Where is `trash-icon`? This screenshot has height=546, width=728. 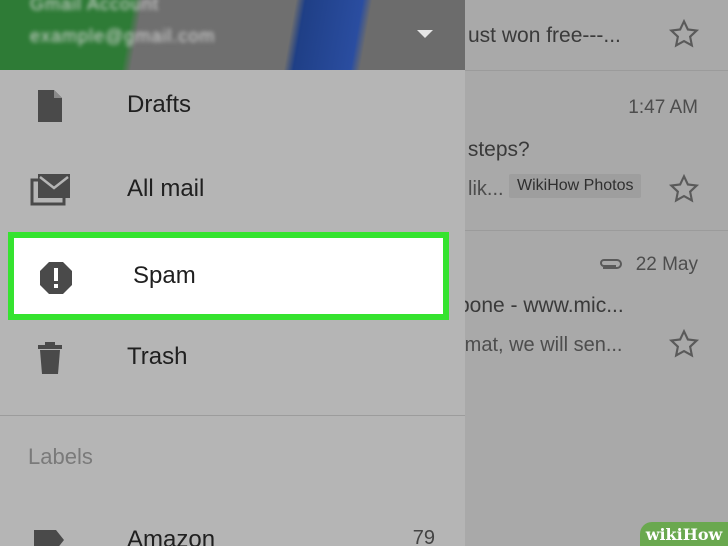
trash-icon is located at coordinates (50, 358).